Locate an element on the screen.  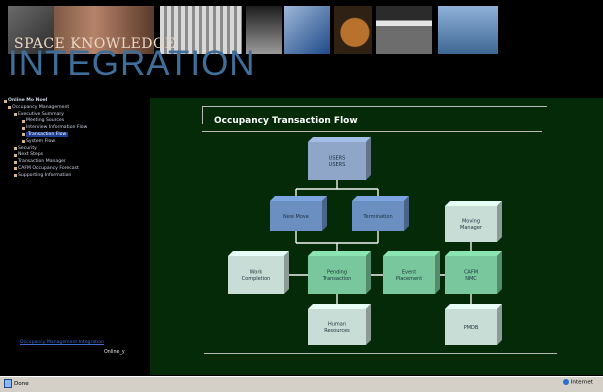
sidebar-item-active: Transaction Flow is located at coordinates (73, 135).